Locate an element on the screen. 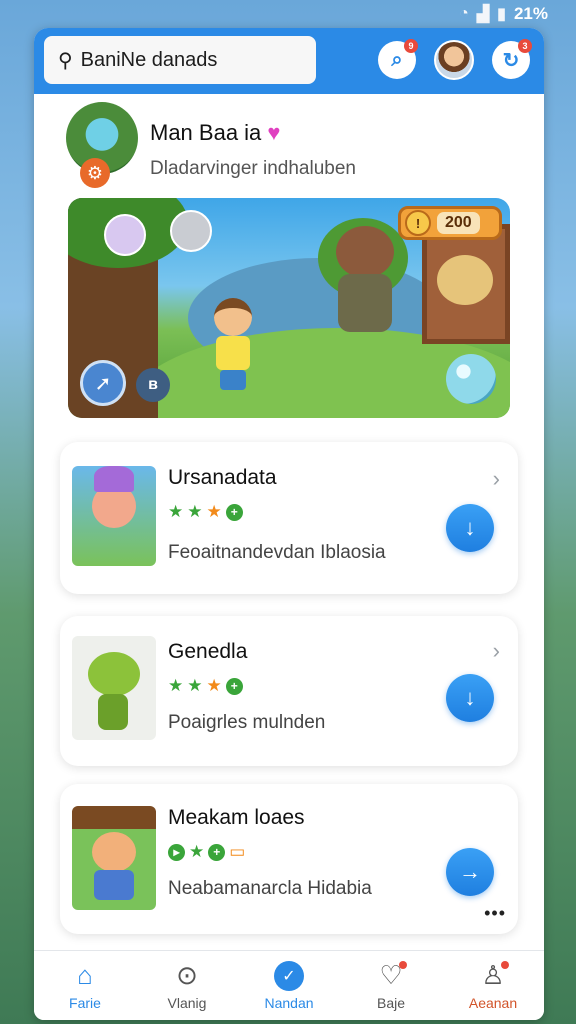  compass-icon: ➚ is located at coordinates (103, 383).